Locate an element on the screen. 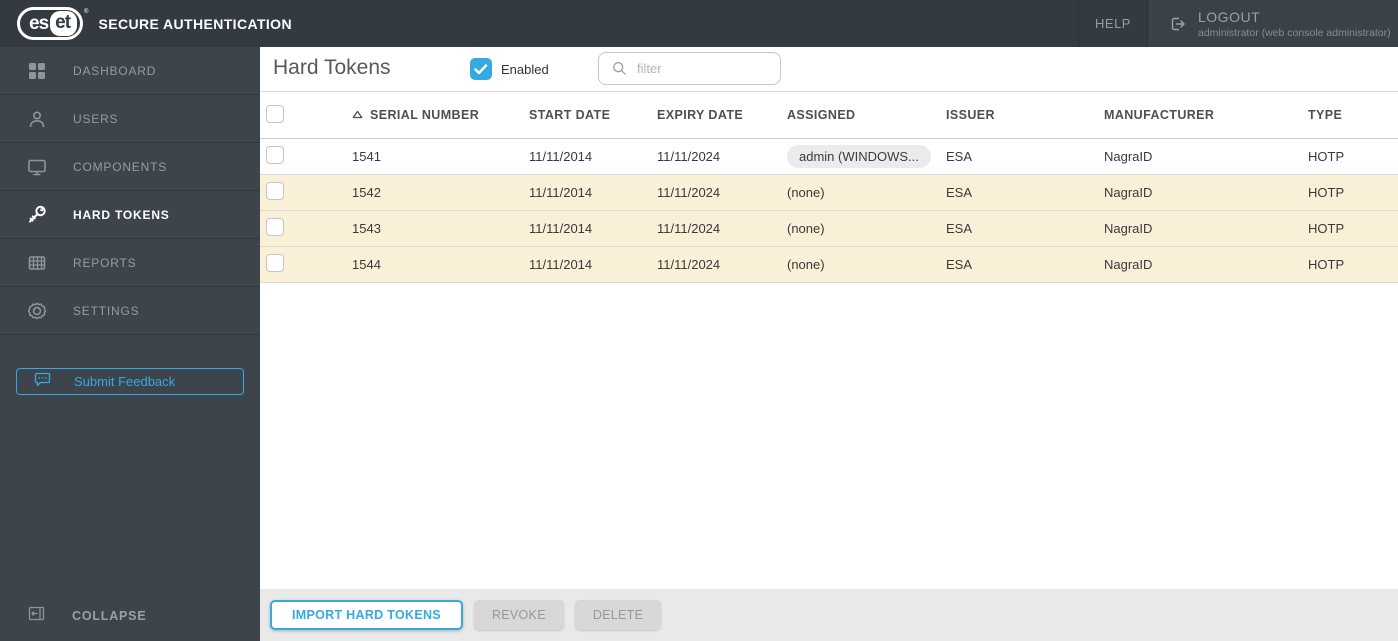 The image size is (1398, 641). eset-logo-box-text: et is located at coordinates (64, 23).